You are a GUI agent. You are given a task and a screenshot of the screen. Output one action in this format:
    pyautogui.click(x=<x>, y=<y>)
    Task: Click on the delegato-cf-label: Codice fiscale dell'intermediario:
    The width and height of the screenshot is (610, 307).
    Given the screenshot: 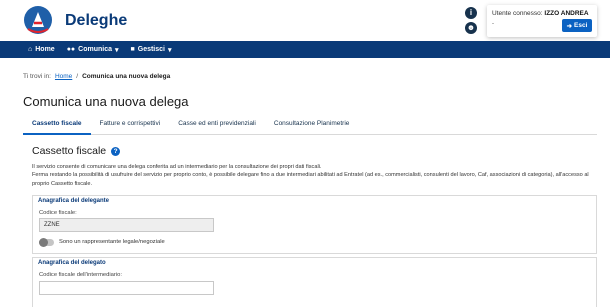 What is the action you would take?
    pyautogui.click(x=80, y=275)
    